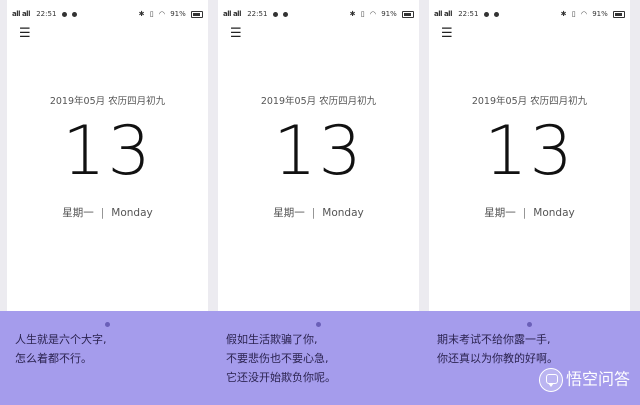  I want to click on caption-line: 假如生活欺骗了你,, so click(272, 339).